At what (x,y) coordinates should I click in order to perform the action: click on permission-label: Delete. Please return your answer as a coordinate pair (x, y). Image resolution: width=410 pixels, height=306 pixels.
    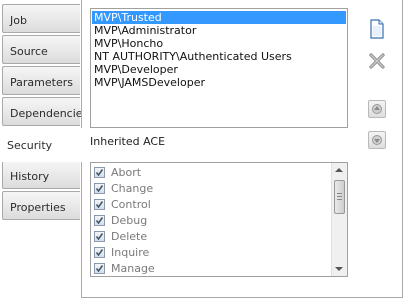
    Looking at the image, I should click on (129, 236).